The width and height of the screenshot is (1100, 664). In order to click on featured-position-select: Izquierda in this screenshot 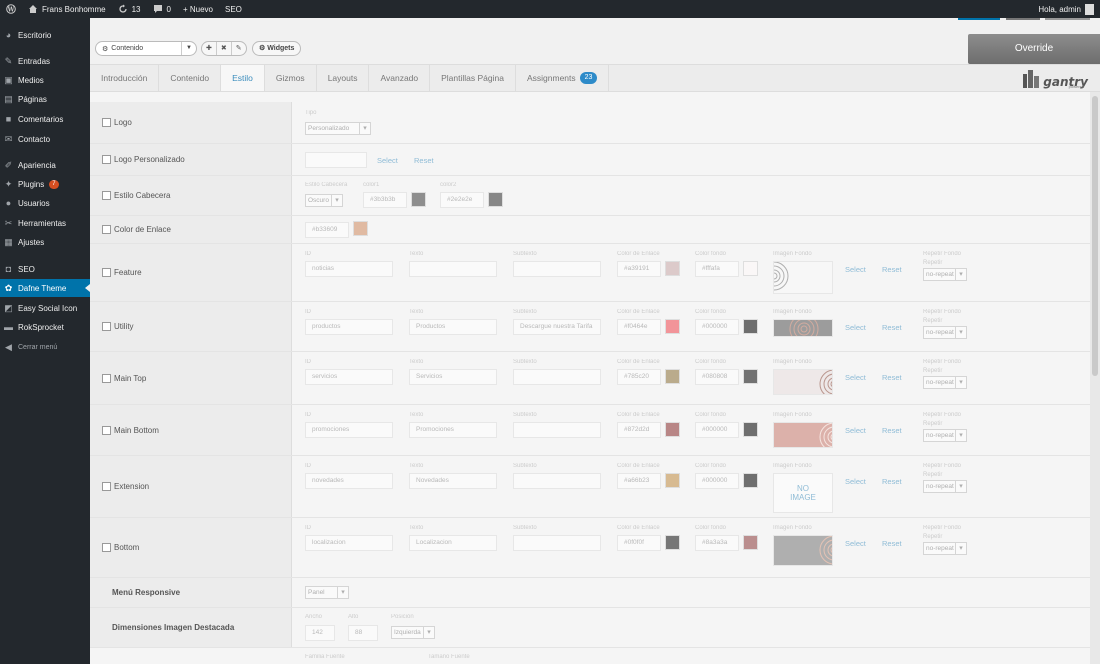, I will do `click(413, 632)`.